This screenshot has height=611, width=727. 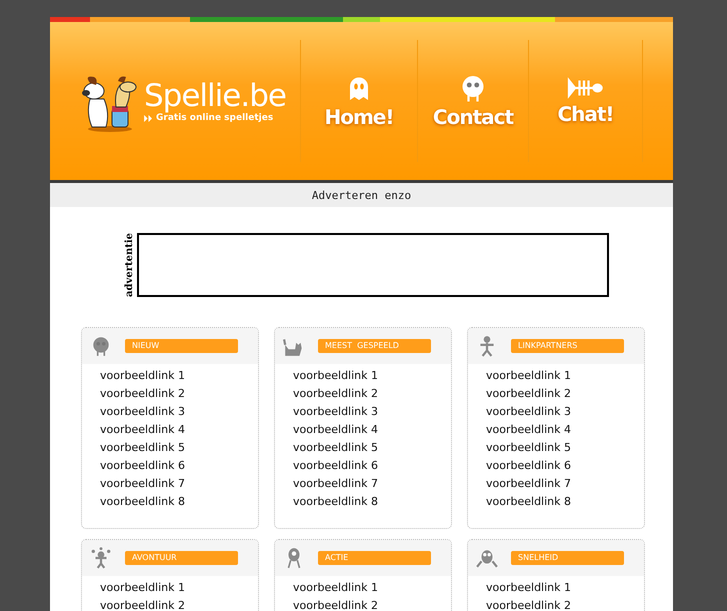 What do you see at coordinates (567, 558) in the screenshot?
I see `category-title: SNELHEID` at bounding box center [567, 558].